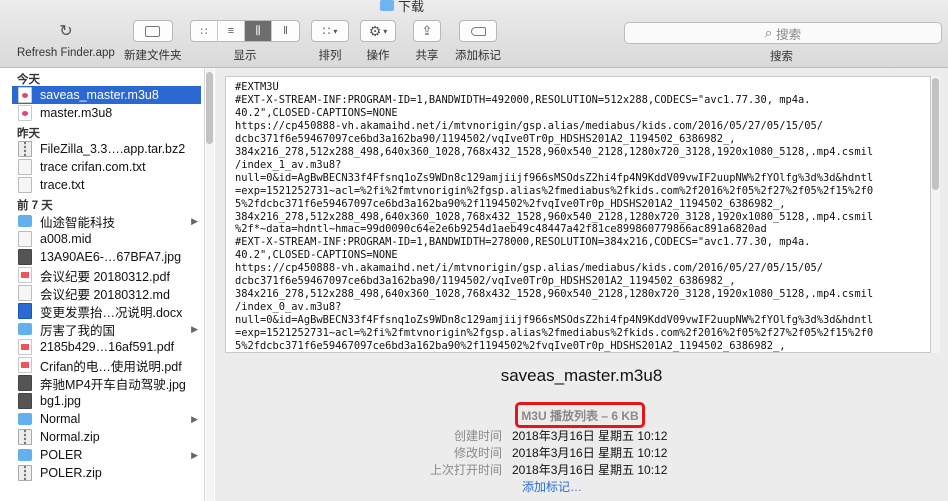  Describe the element at coordinates (478, 56) in the screenshot. I see `add-tag-label: 添加标记` at that location.